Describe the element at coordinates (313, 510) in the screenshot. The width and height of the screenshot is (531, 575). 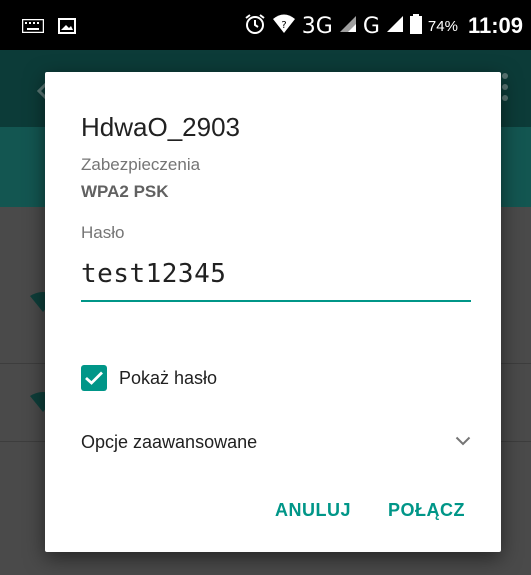
I see `cancel-button: ANULUJ` at that location.